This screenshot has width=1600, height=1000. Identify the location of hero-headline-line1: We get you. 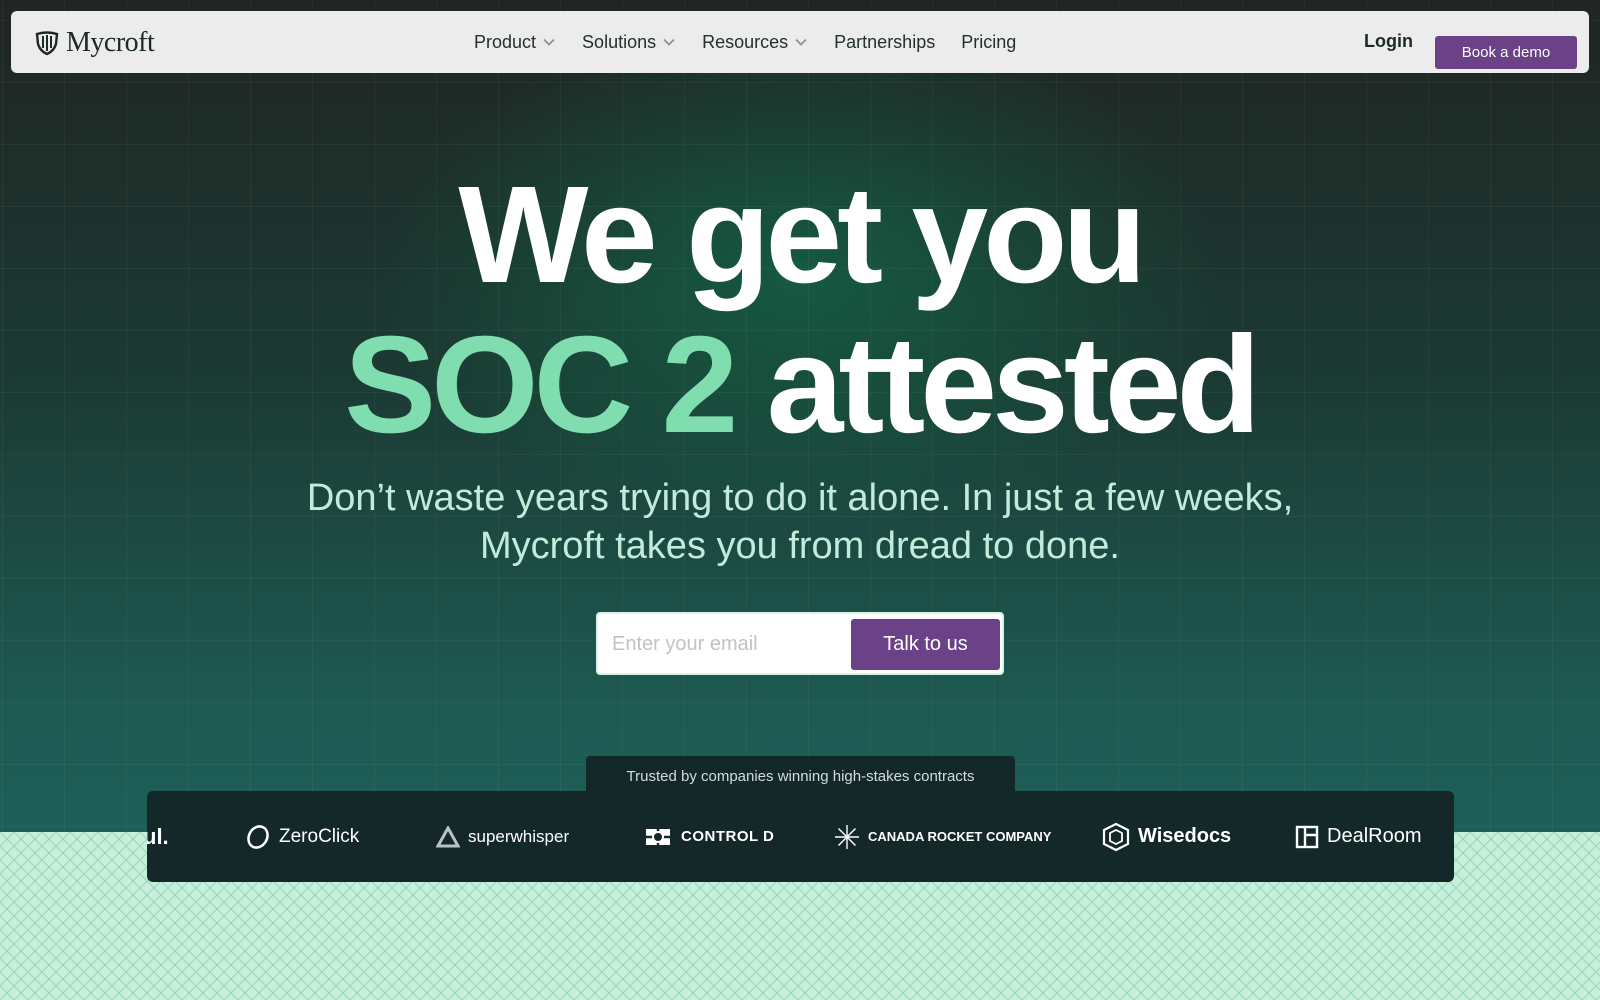
(802, 235).